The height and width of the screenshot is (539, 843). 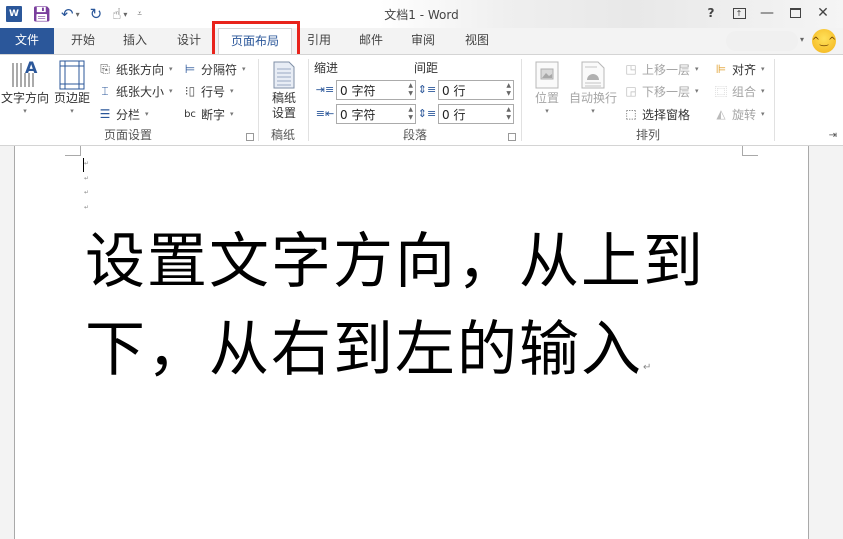 I want to click on paper-size-icon: ⌶, so click(x=105, y=90).